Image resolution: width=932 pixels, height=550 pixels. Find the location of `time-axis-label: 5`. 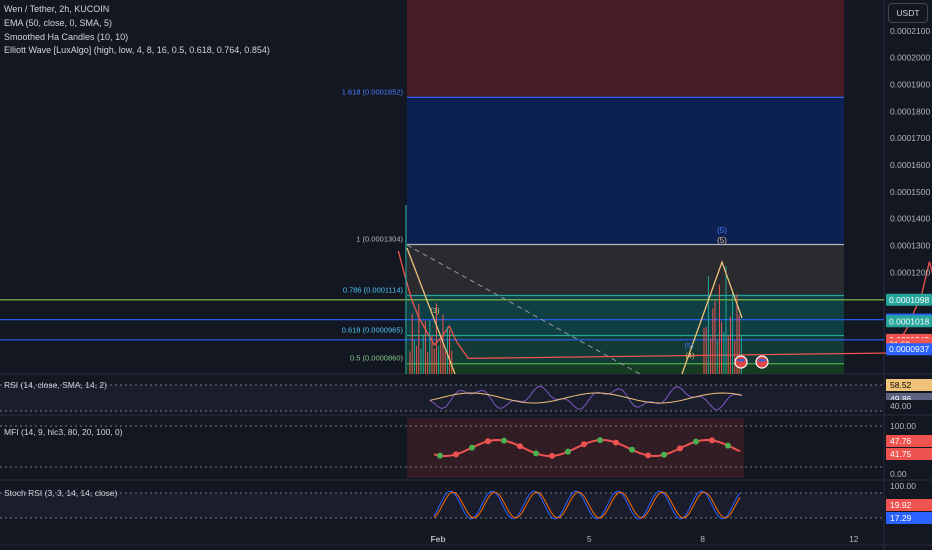

time-axis-label: 5 is located at coordinates (589, 539).